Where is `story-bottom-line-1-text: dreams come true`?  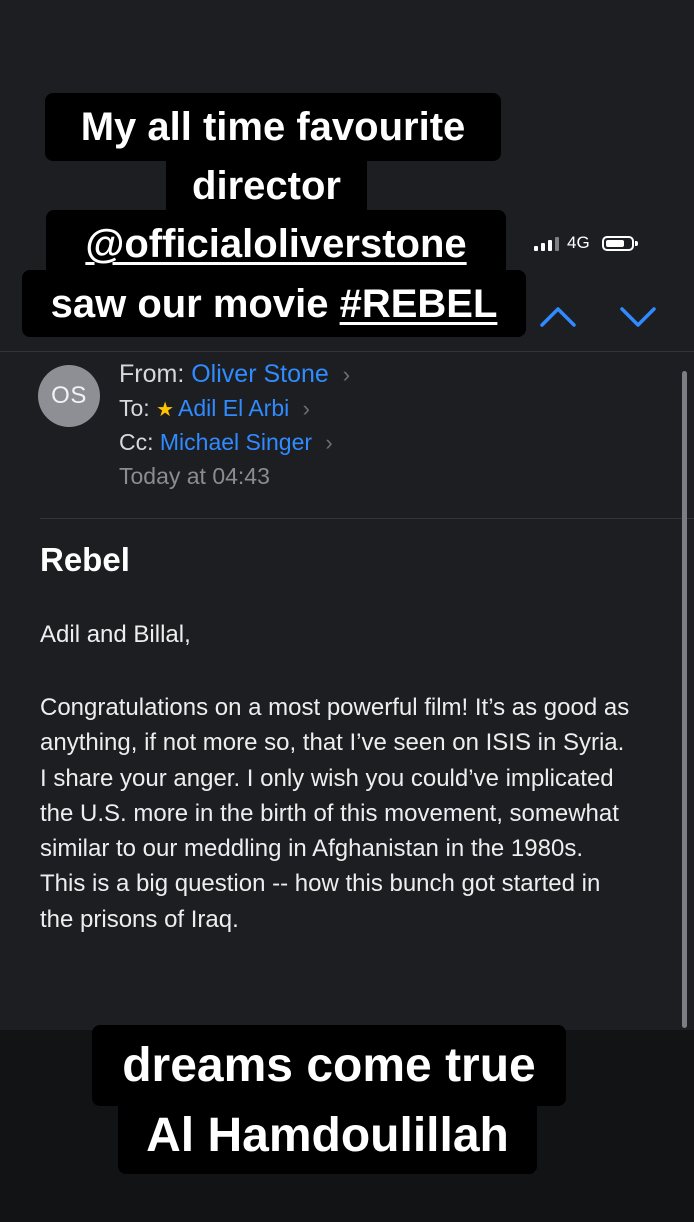 story-bottom-line-1-text: dreams come true is located at coordinates (329, 1065).